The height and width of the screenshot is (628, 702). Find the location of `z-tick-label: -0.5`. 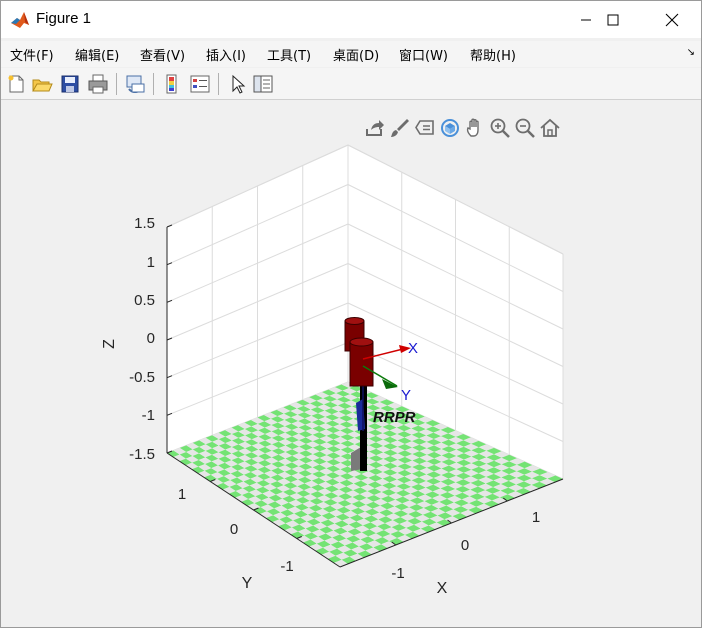

z-tick-label: -0.5 is located at coordinates (142, 377).